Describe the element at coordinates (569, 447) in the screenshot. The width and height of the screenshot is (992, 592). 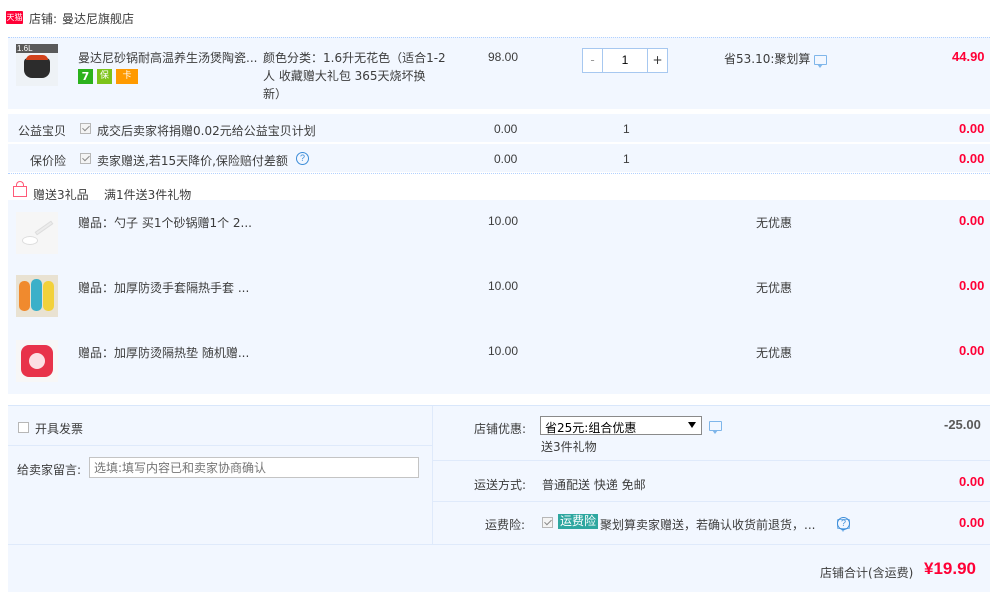
I see `shop-discount-note: 送3件礼物` at that location.